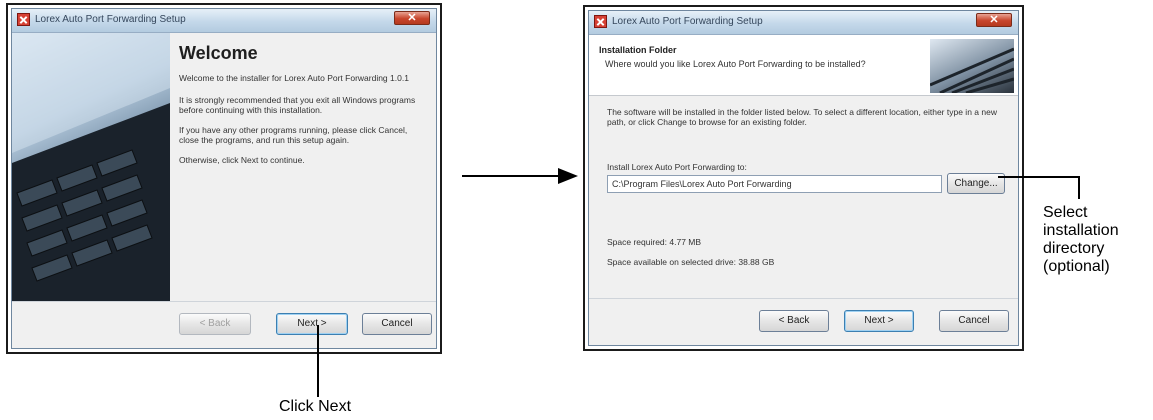 Image resolution: width=1153 pixels, height=420 pixels. Describe the element at coordinates (1076, 266) in the screenshot. I see `callout-line-4: (optional)` at that location.